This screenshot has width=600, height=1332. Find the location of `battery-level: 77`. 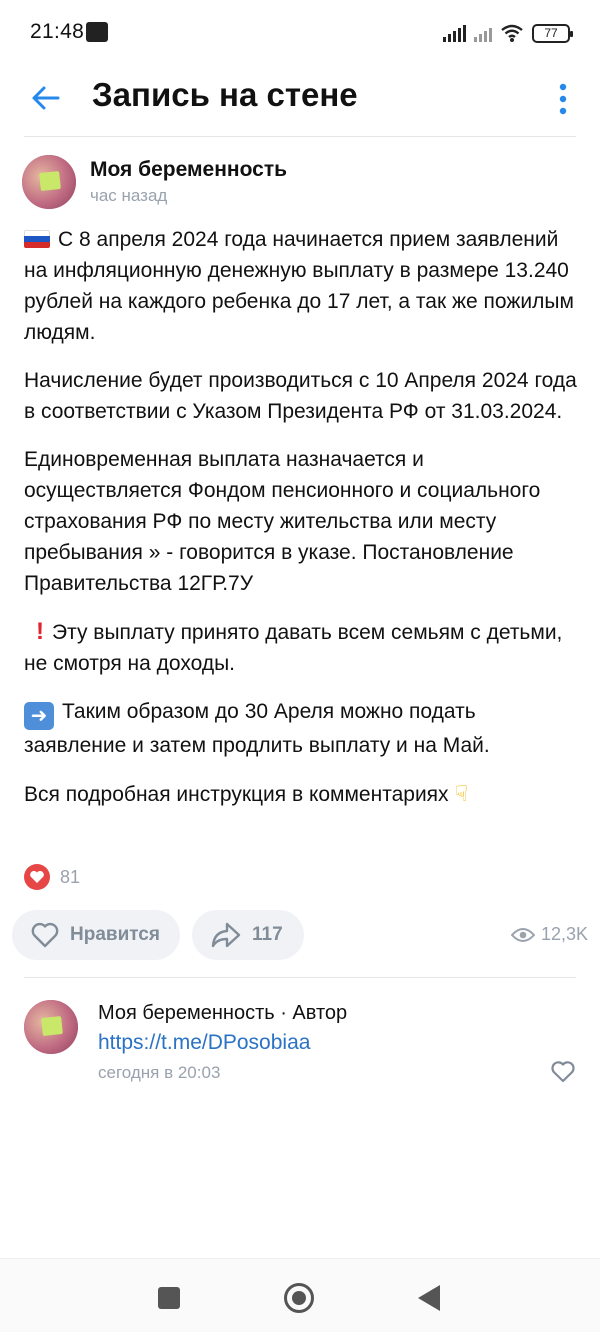

battery-level: 77 is located at coordinates (551, 33).